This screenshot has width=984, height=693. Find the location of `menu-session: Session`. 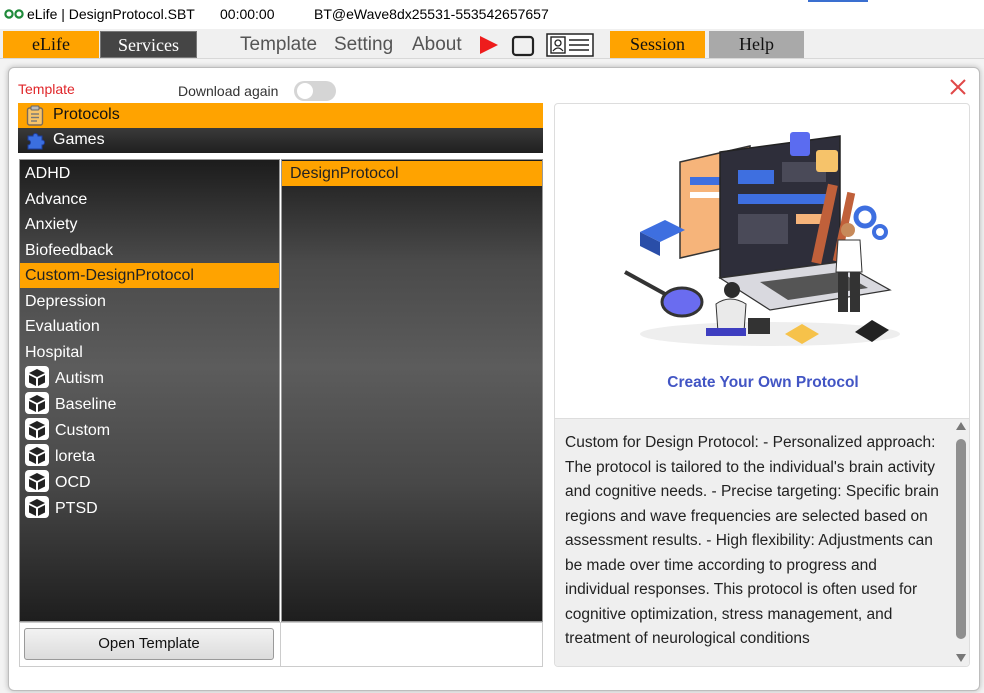

menu-session: Session is located at coordinates (657, 44).